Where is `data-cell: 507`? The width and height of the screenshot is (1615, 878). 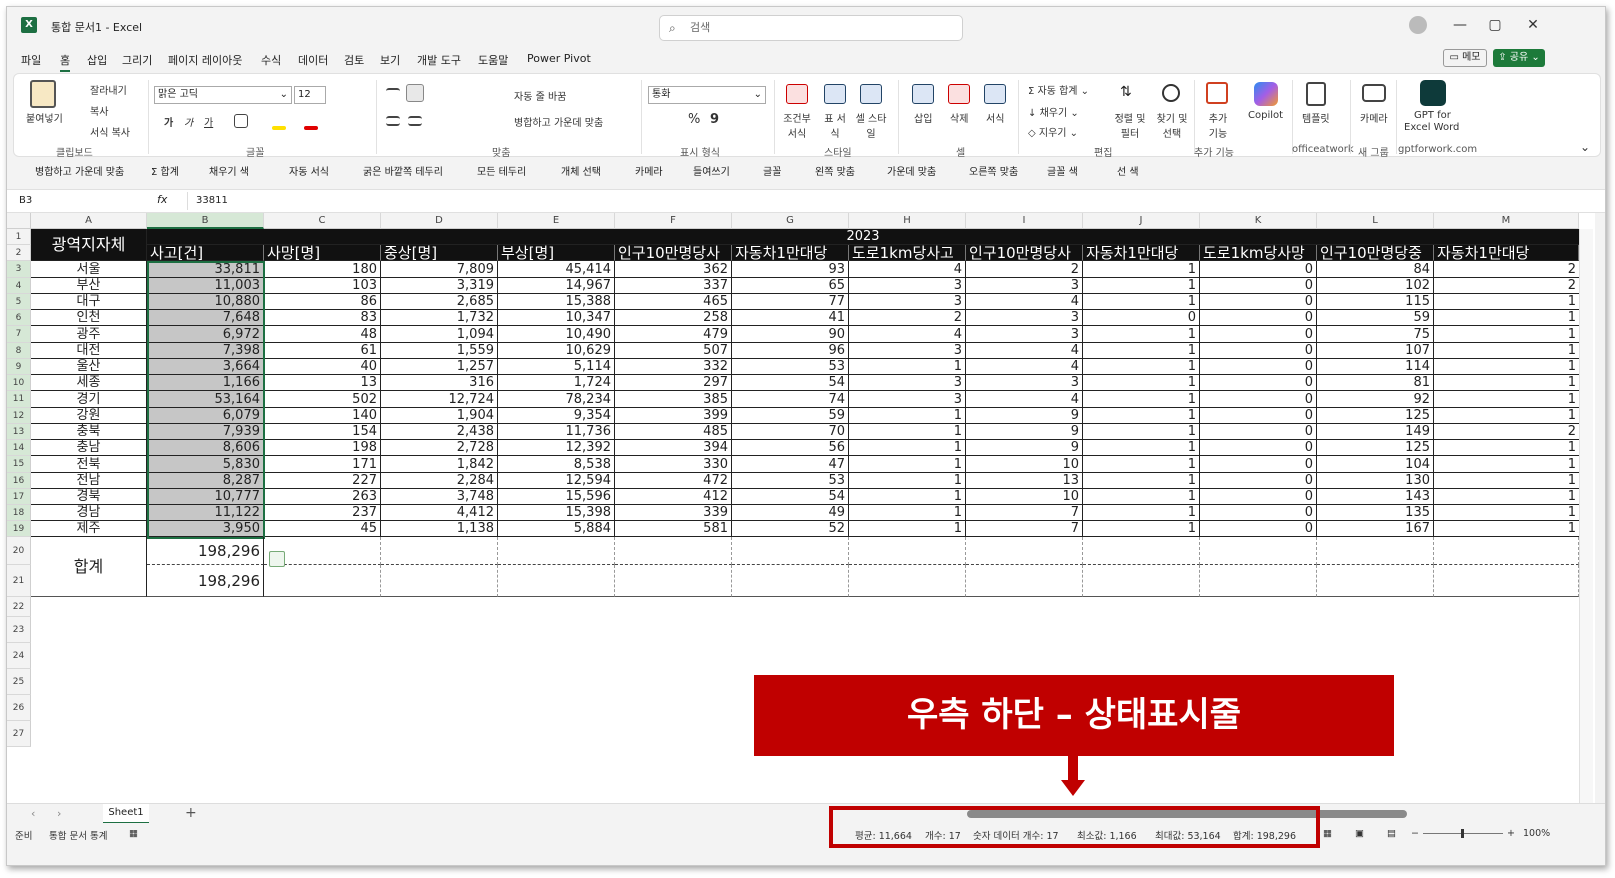
data-cell: 507 is located at coordinates (673, 351).